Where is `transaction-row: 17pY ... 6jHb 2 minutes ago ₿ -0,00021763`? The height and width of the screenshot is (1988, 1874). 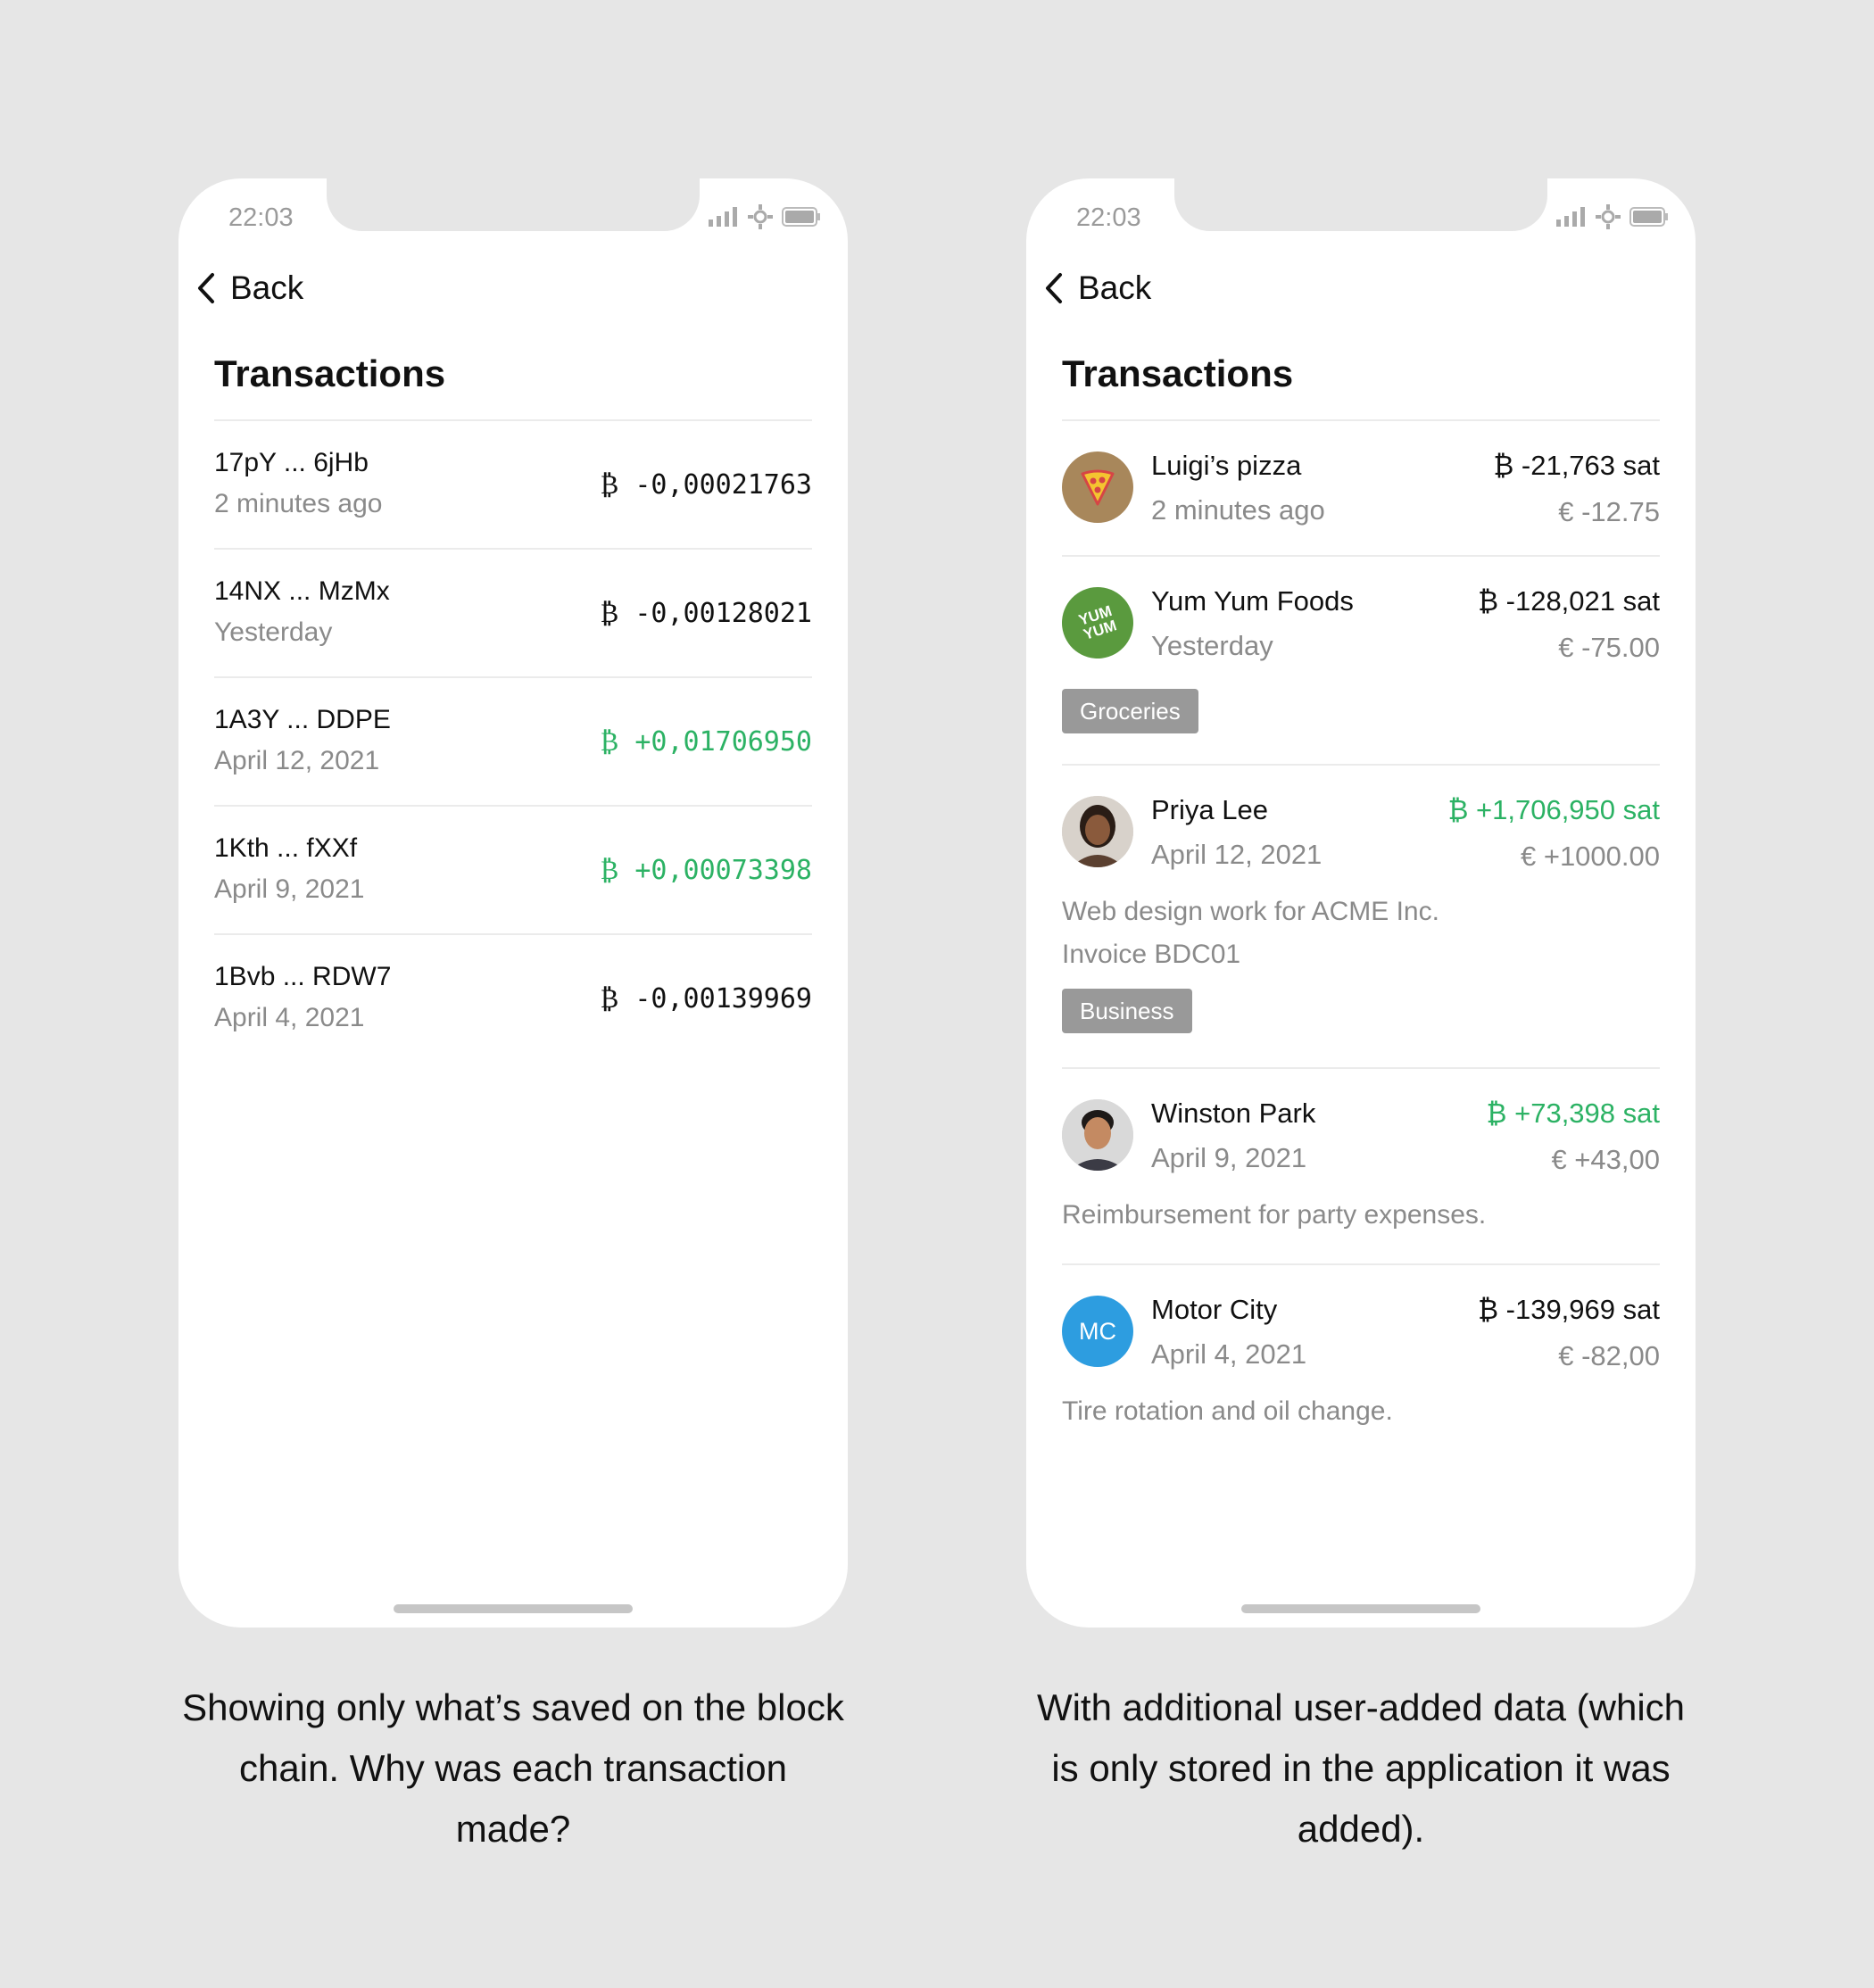 transaction-row: 17pY ... 6jHb 2 minutes ago ₿ -0,00021763 is located at coordinates (513, 483).